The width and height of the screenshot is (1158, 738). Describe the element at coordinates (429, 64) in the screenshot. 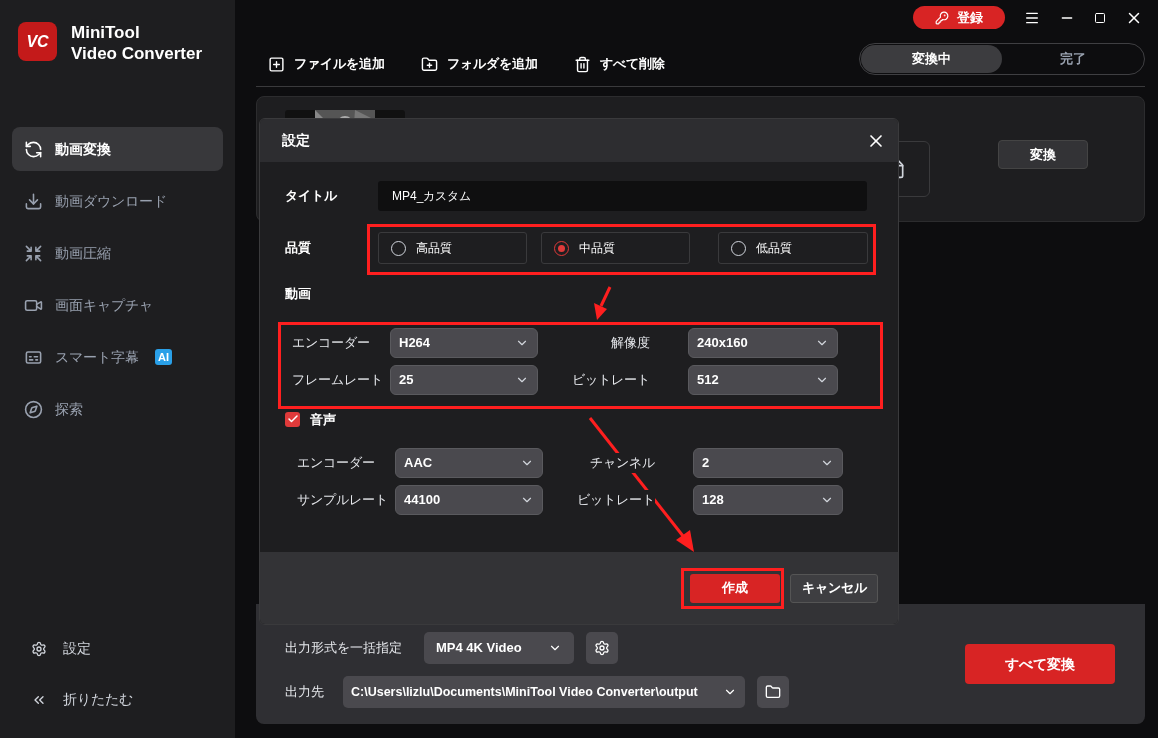

I see `folder-plus-icon` at that location.